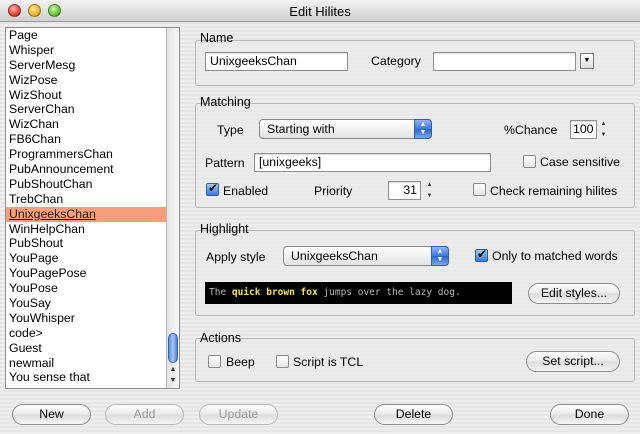  I want to click on script-tcl-label: Script is TCL, so click(328, 362).